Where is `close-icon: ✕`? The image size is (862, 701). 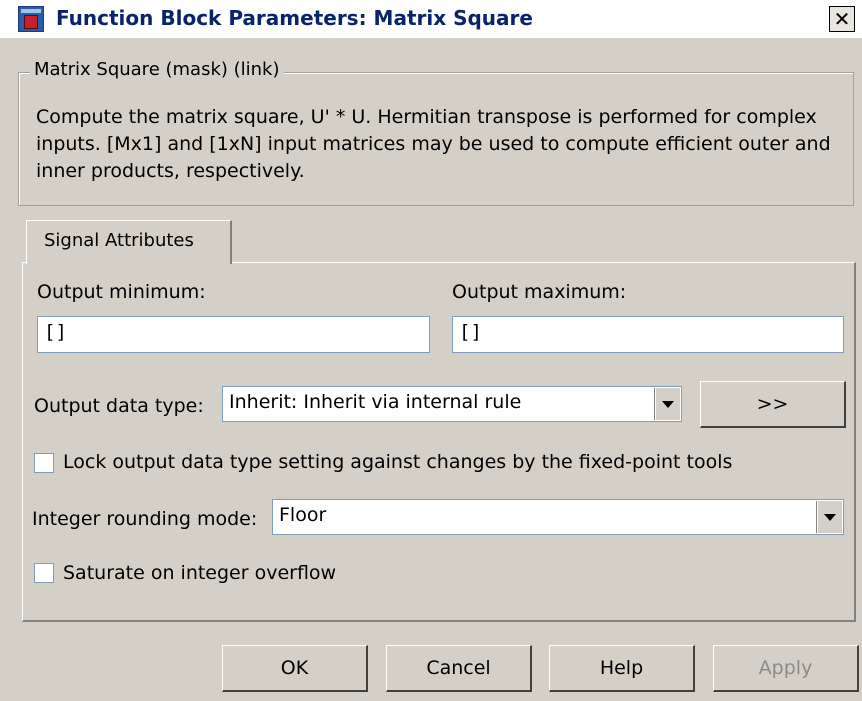 close-icon: ✕ is located at coordinates (842, 19).